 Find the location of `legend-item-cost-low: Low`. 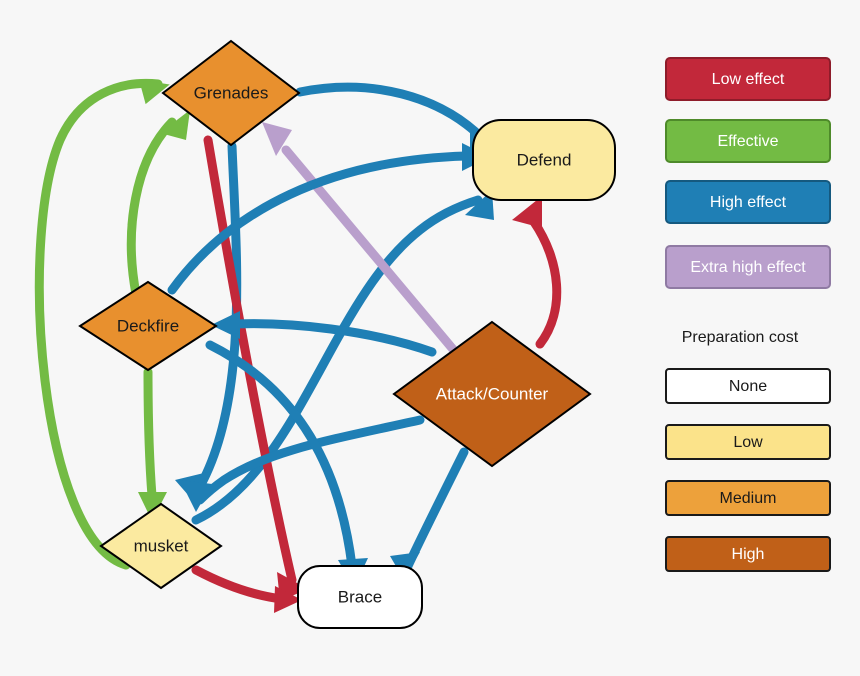

legend-item-cost-low: Low is located at coordinates (748, 442).